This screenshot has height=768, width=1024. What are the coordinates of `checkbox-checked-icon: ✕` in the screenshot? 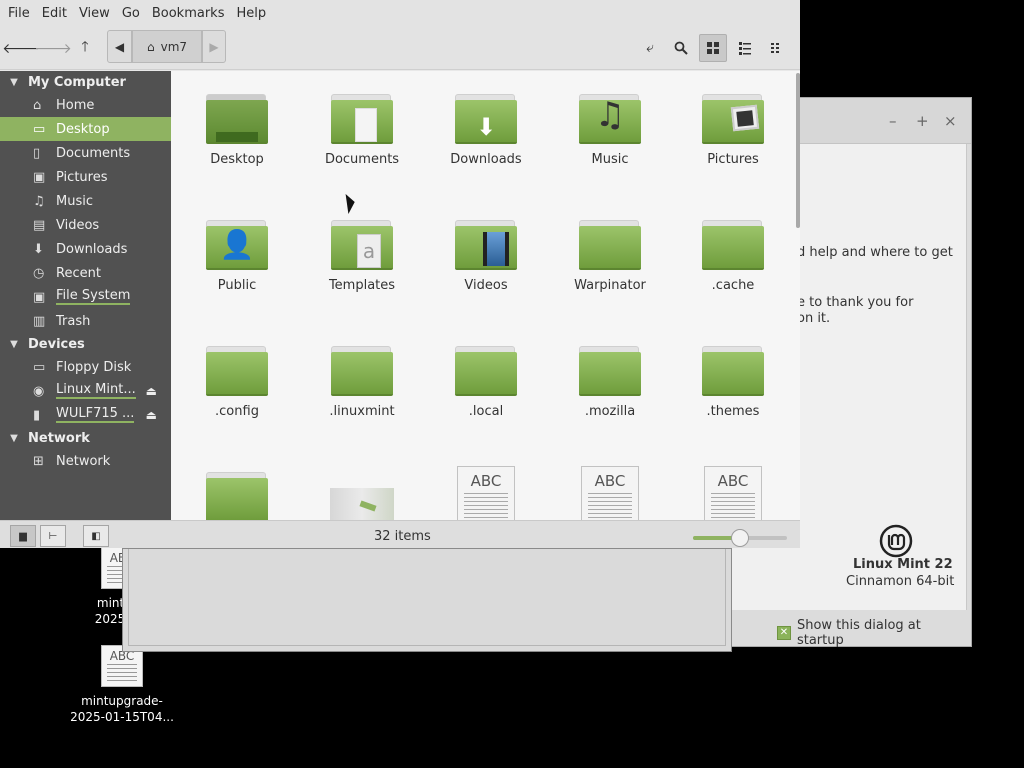 It's located at (784, 633).